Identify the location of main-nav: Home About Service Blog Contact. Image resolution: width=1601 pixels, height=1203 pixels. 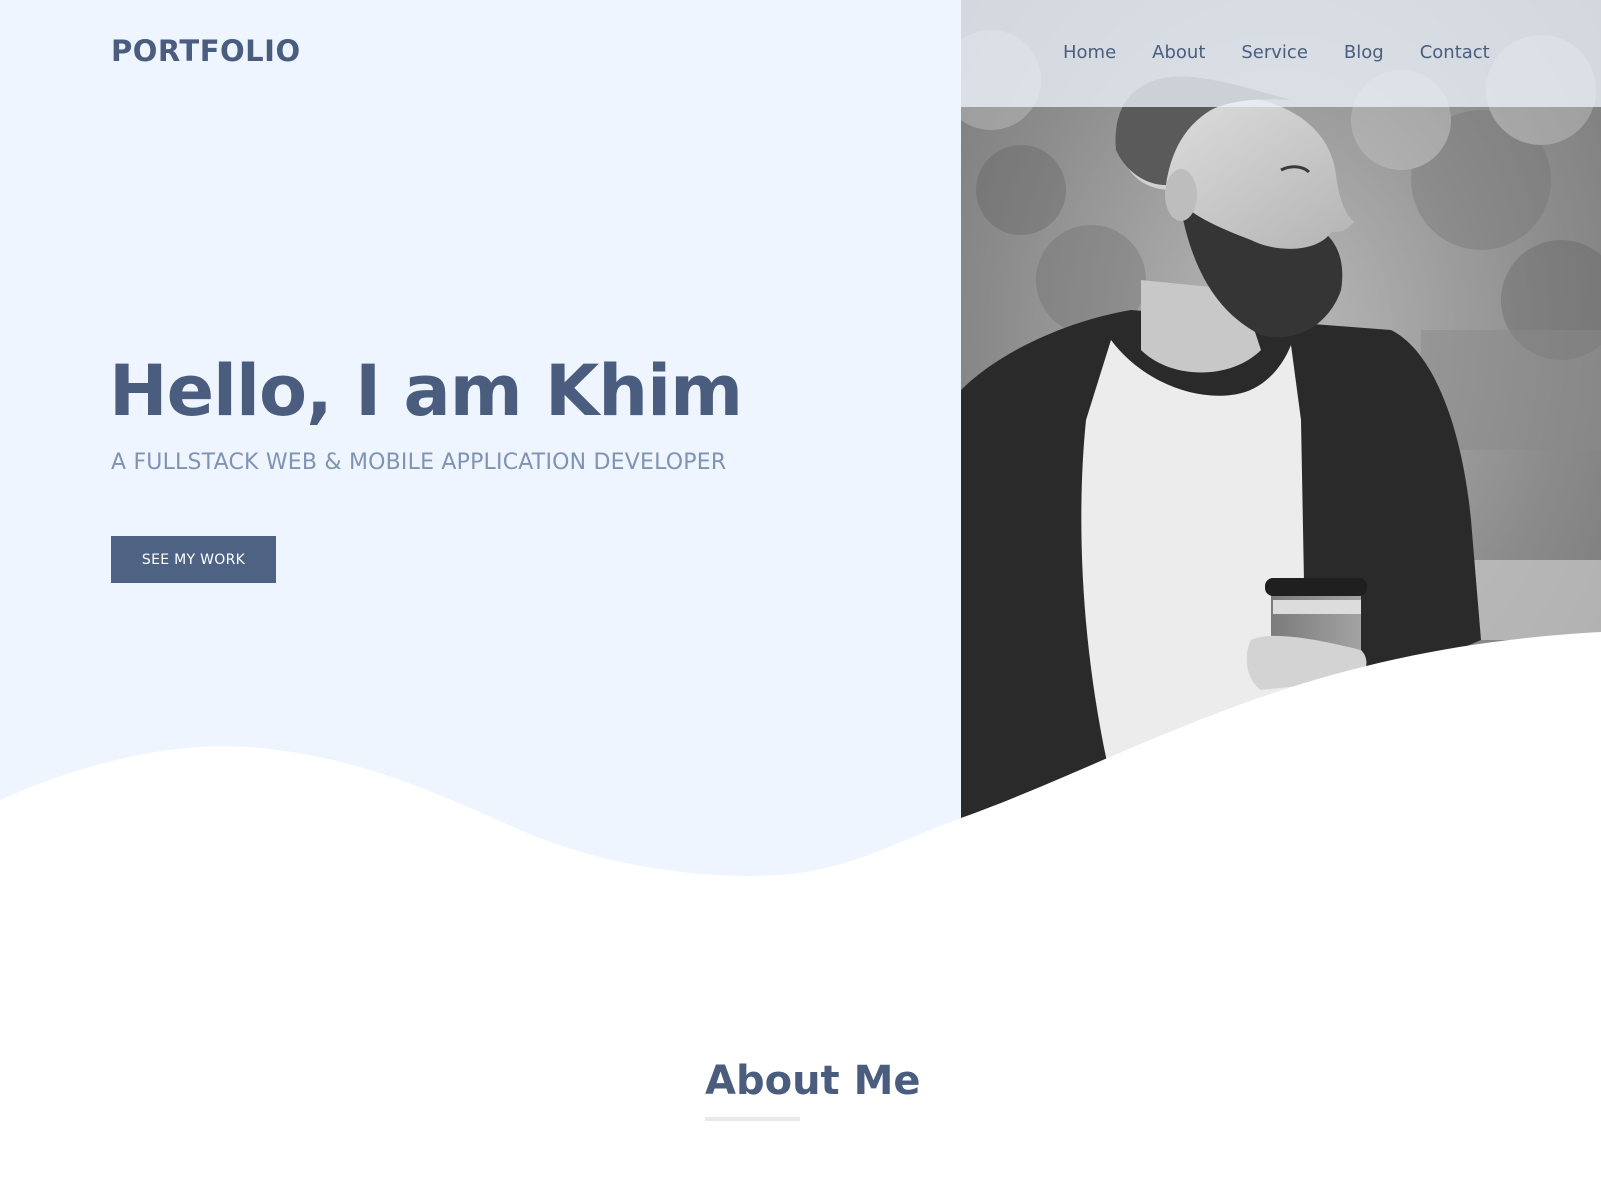
(1276, 52).